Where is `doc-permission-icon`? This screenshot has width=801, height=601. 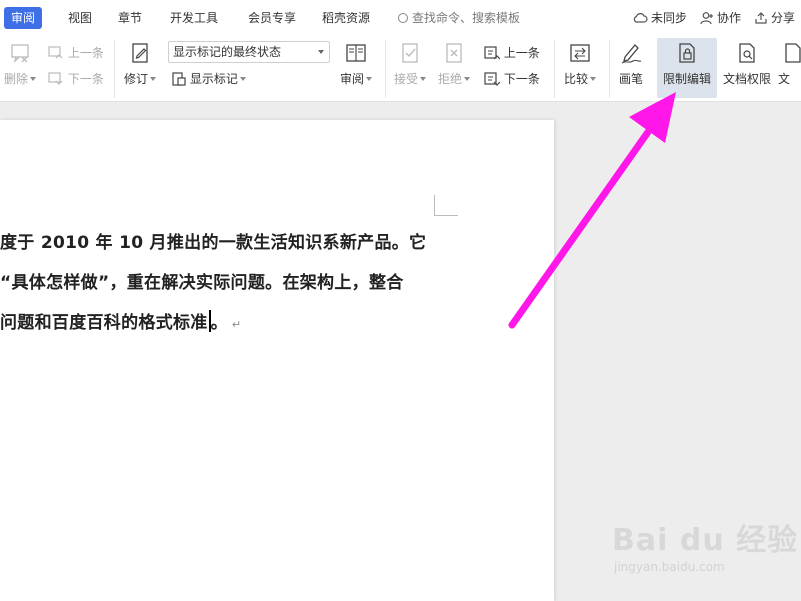 doc-permission-icon is located at coordinates (747, 53).